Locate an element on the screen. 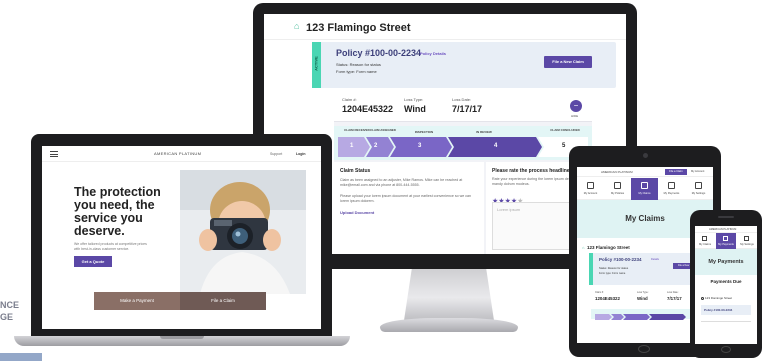 Image resolution: width=775 pixels, height=361 pixels. get-quote-button: Get a Quote is located at coordinates (93, 261).